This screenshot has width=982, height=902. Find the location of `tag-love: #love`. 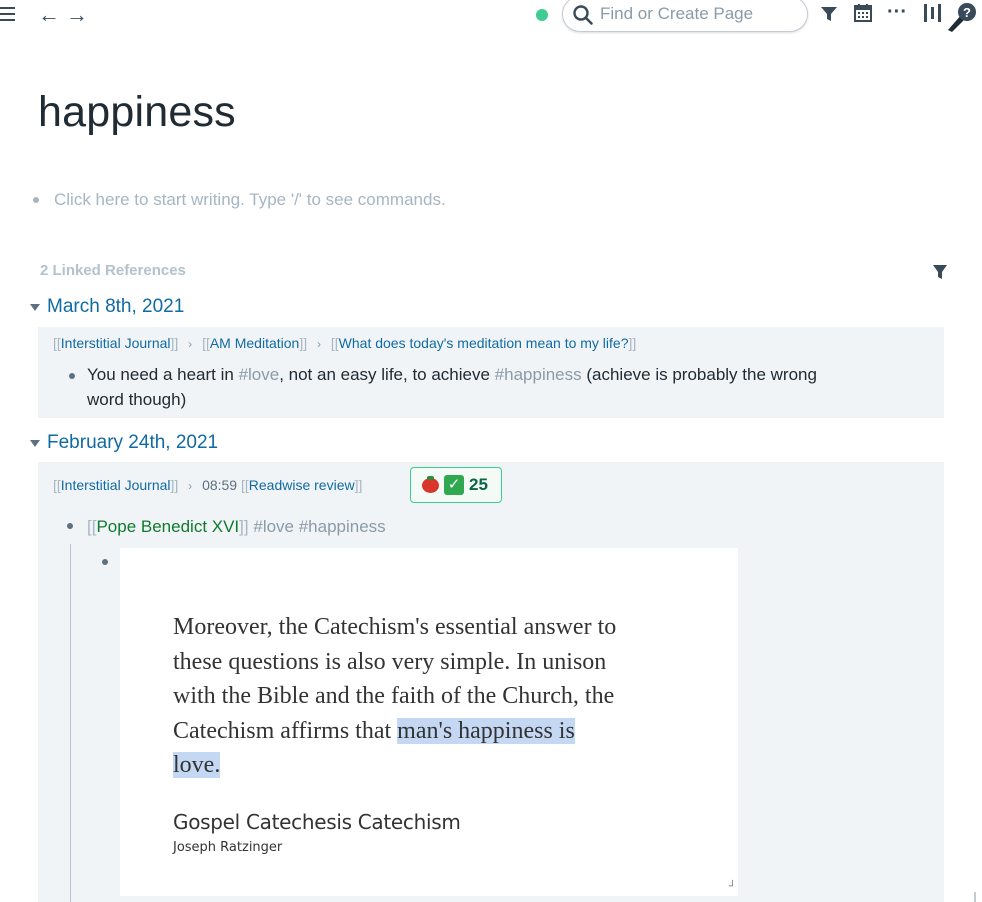

tag-love: #love is located at coordinates (259, 374).